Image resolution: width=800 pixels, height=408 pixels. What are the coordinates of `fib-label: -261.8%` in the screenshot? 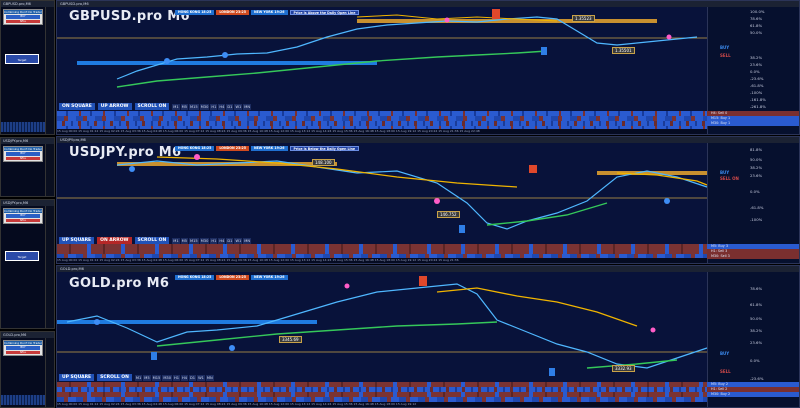 It's located at (758, 106).